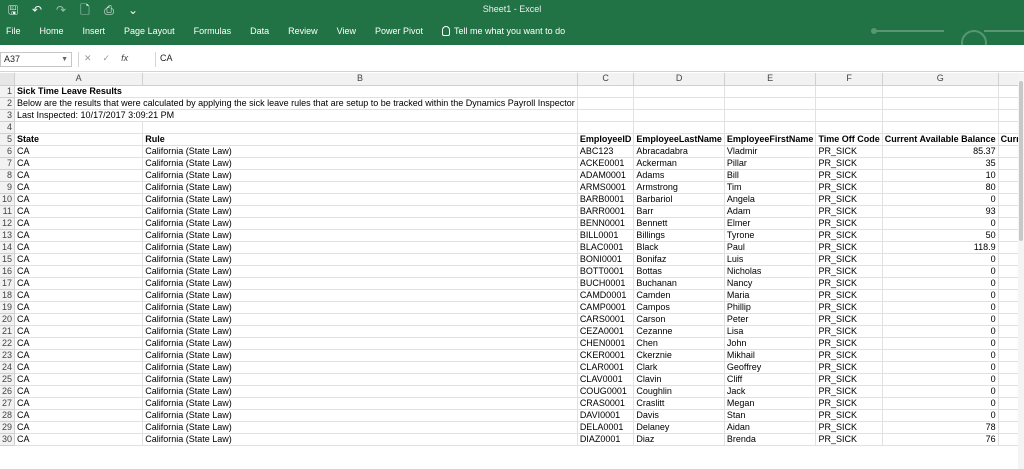 The height and width of the screenshot is (469, 1024). I want to click on table-cell: BLAC0001, so click(606, 247).